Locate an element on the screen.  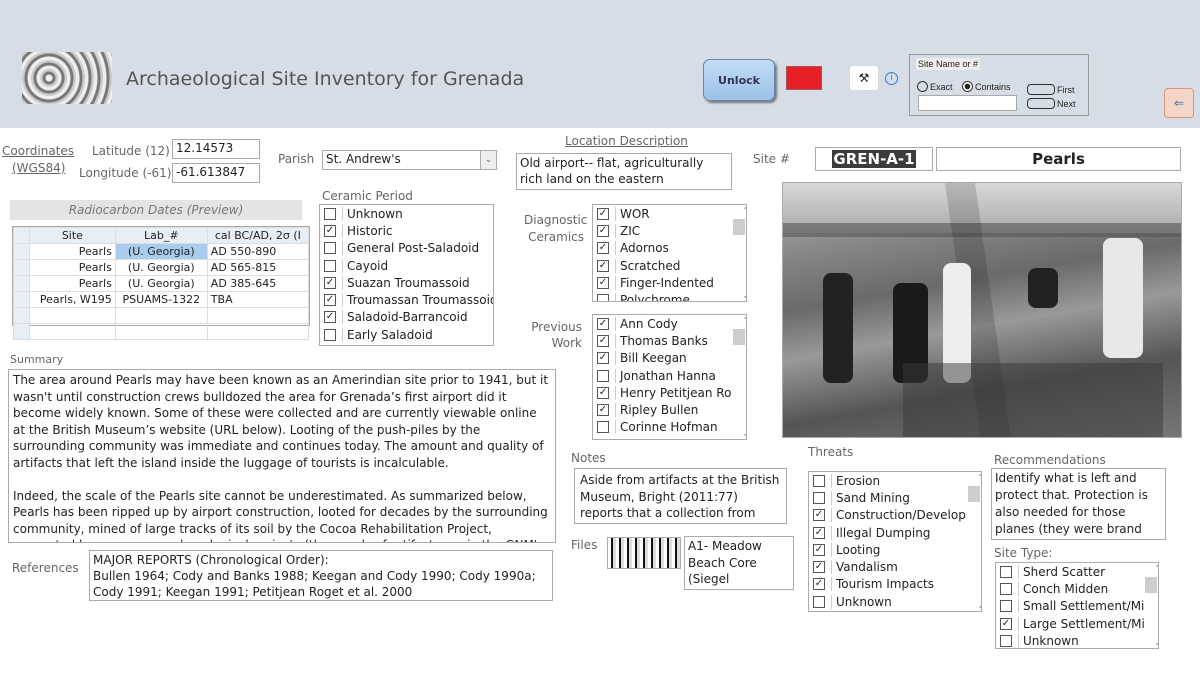
column-header: Site is located at coordinates (72, 235).